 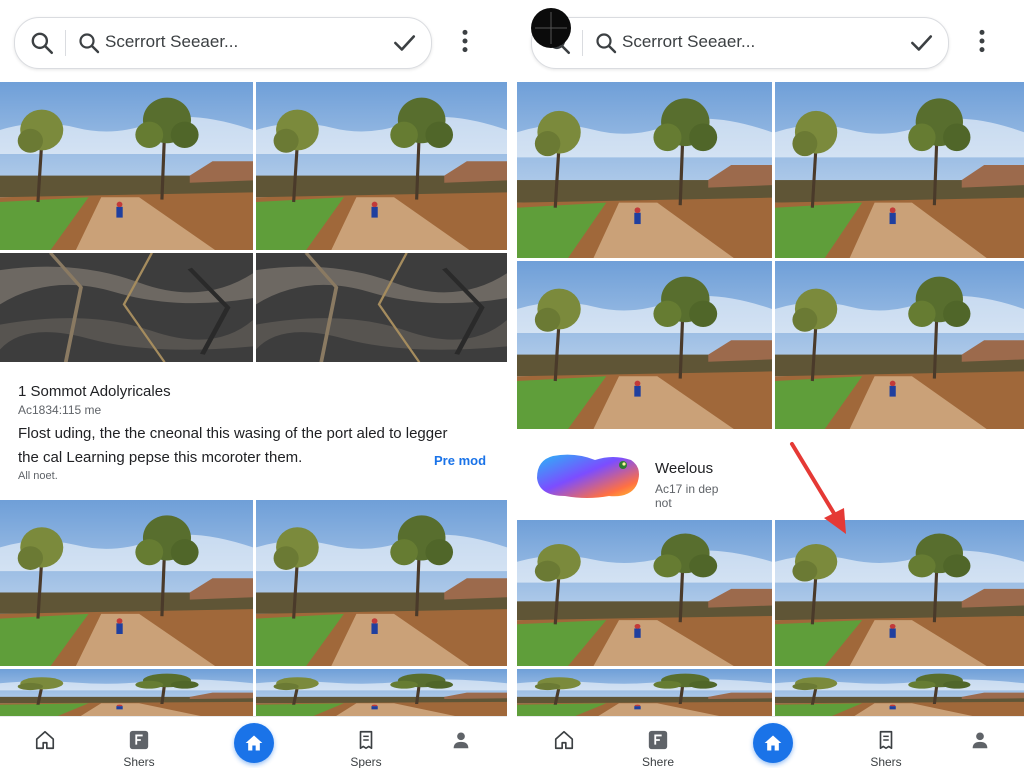 What do you see at coordinates (588, 476) in the screenshot?
I see `promo-logo-icon` at bounding box center [588, 476].